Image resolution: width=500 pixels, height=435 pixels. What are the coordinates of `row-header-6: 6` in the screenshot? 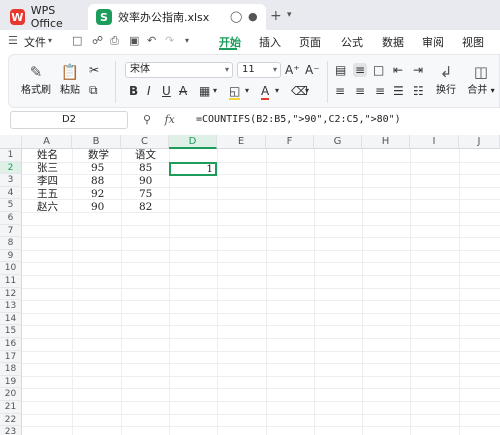 It's located at (11, 218).